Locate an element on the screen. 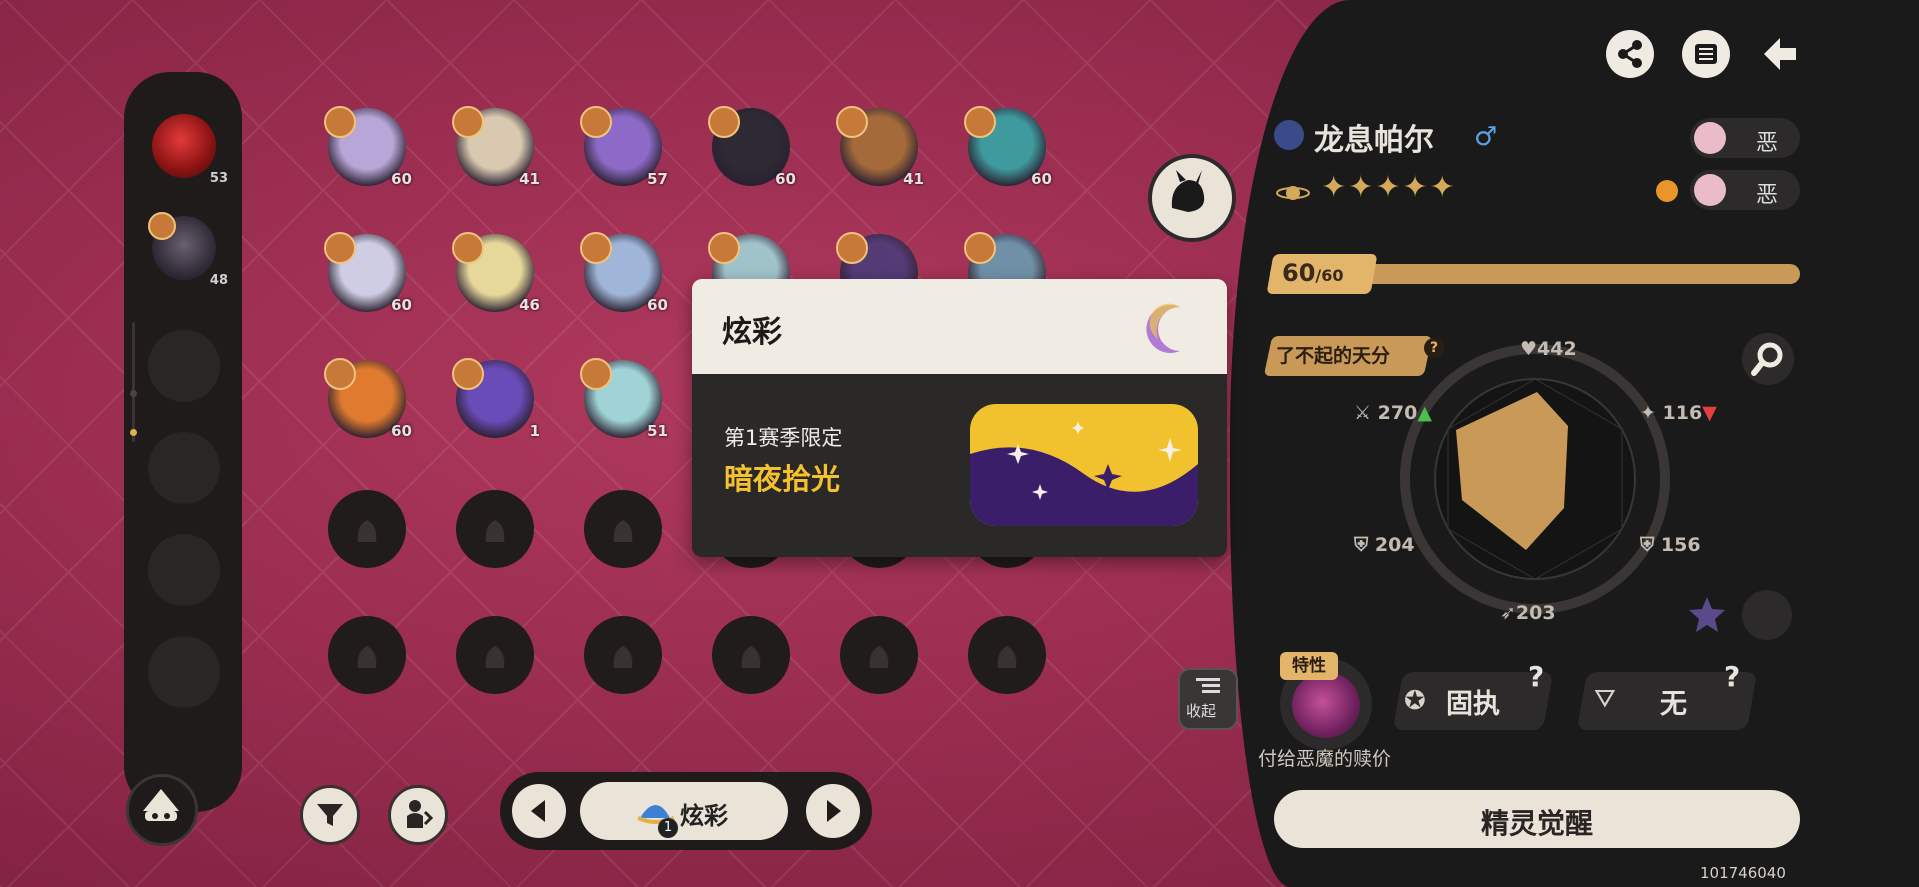 Image resolution: width=1919 pixels, height=887 pixels. pet-name: 龙息帕尔 is located at coordinates (1374, 140).